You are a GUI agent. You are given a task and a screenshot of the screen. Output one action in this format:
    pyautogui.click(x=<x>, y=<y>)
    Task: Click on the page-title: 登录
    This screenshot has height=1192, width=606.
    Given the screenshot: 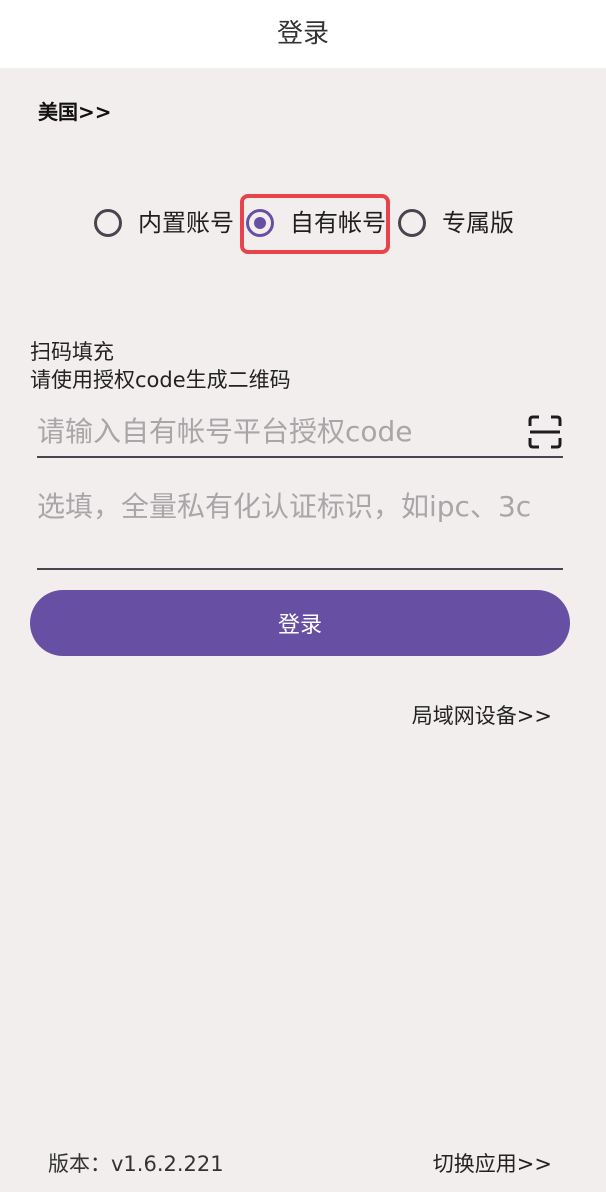 What is the action you would take?
    pyautogui.click(x=302, y=34)
    